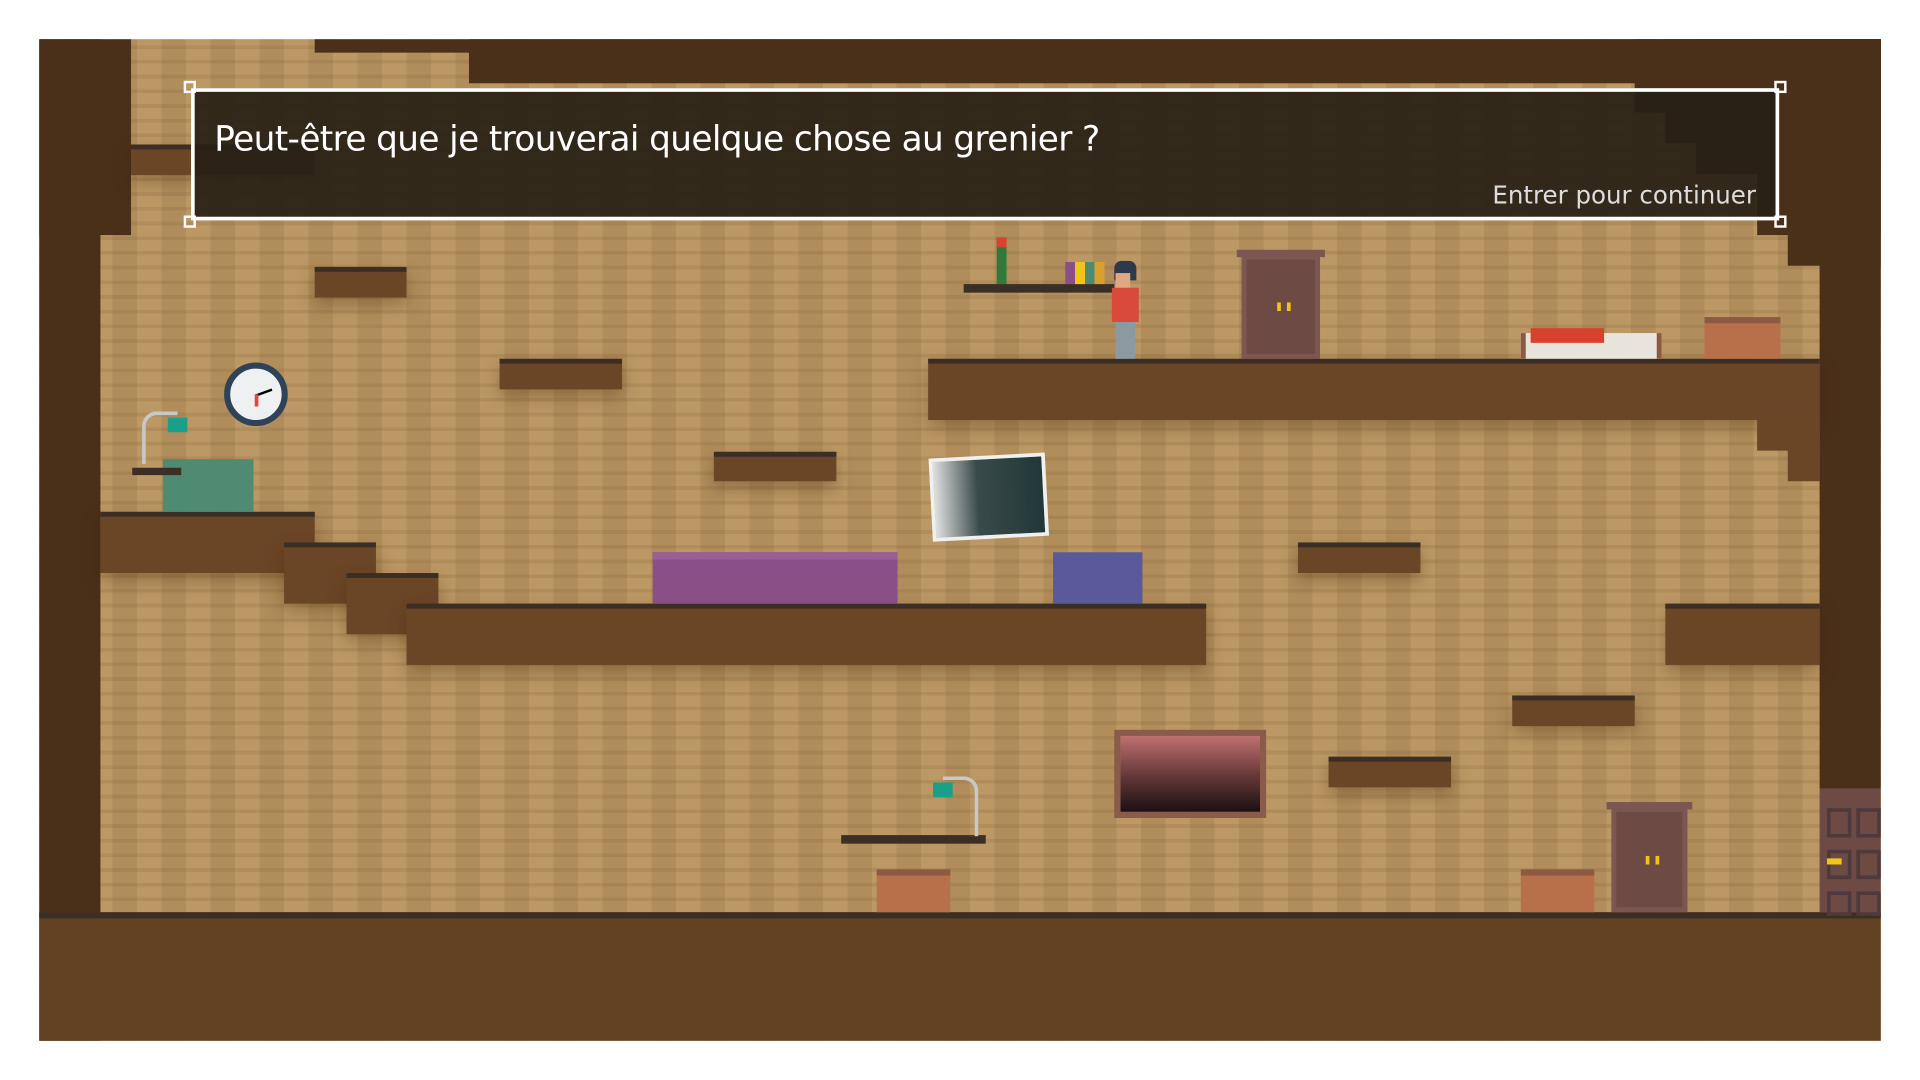 The width and height of the screenshot is (1920, 1080). I want to click on sofa, so click(775, 578).